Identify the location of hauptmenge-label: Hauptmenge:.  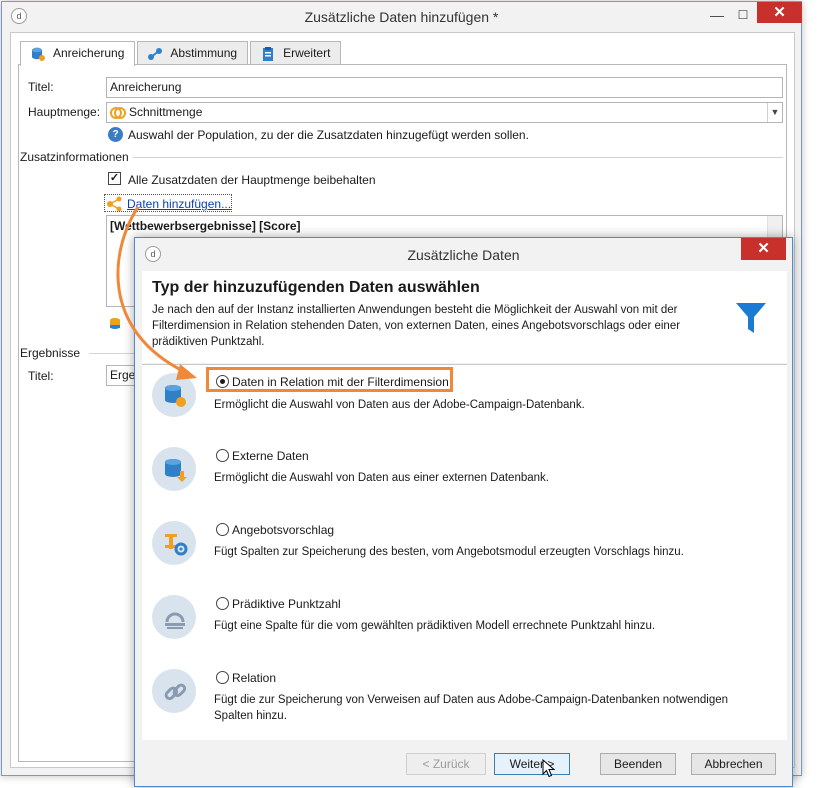
(64, 112).